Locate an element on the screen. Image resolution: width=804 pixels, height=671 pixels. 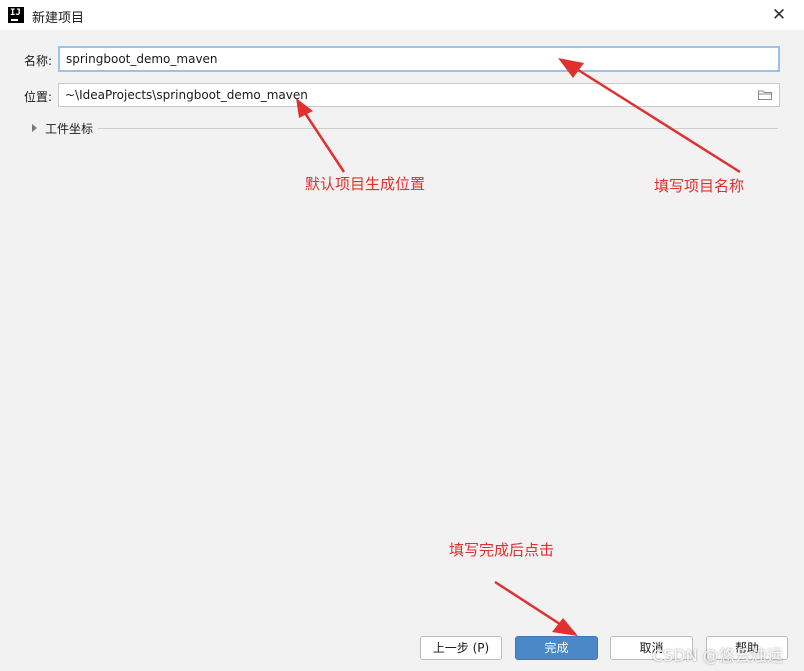
dialog-title: 新建项目 is located at coordinates (58, 18).